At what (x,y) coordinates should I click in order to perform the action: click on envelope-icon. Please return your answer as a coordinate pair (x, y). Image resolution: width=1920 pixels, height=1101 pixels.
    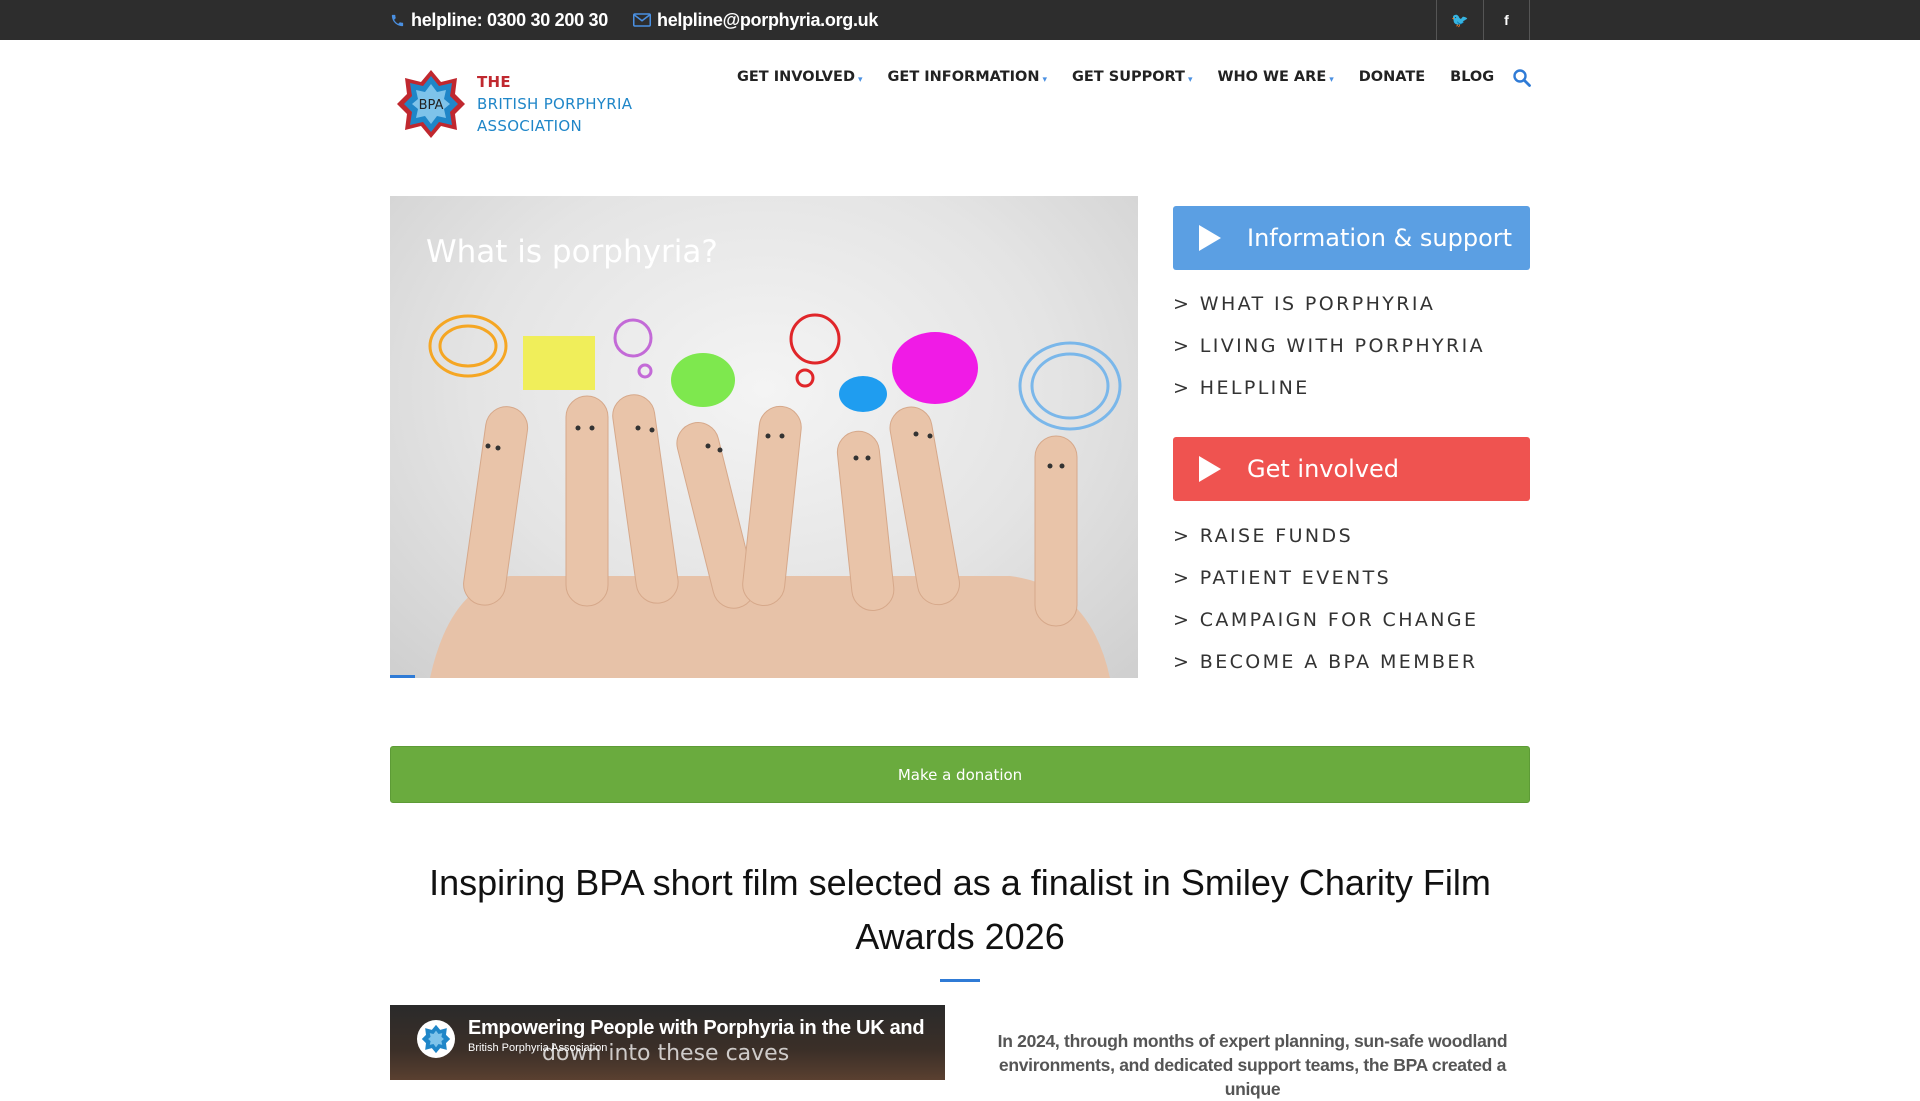
    Looking at the image, I should click on (642, 20).